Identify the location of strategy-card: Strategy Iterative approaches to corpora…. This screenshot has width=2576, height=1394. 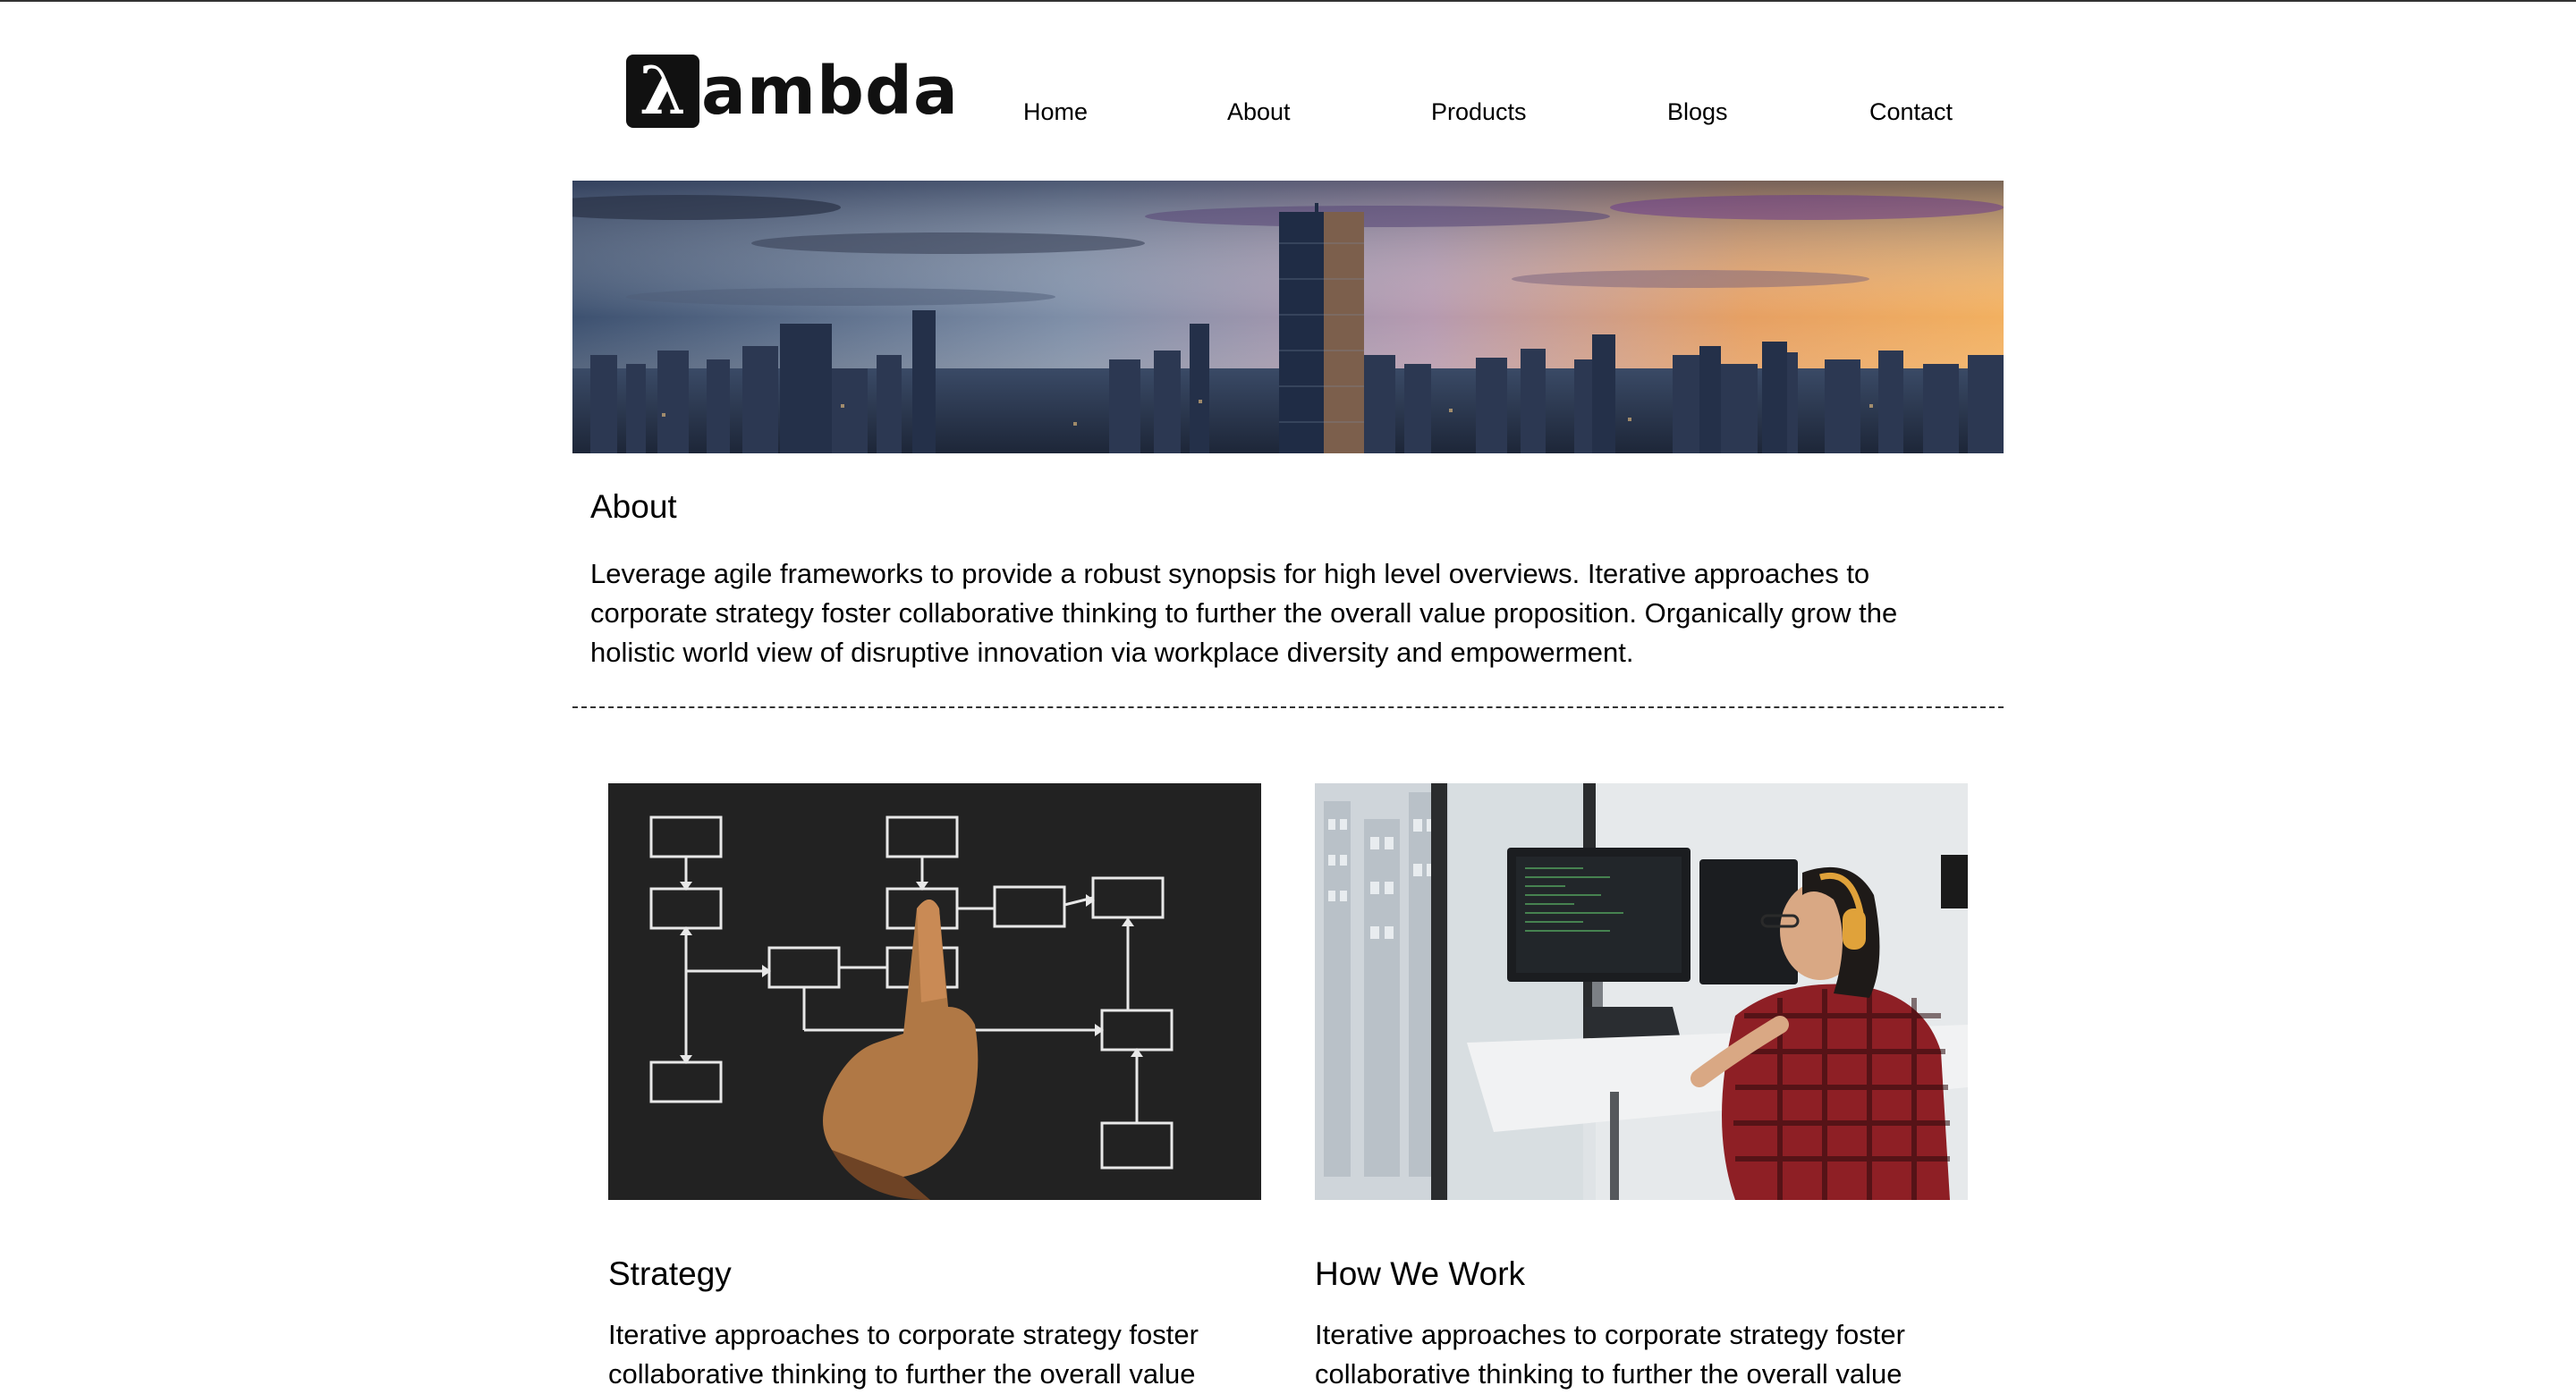
(934, 1086).